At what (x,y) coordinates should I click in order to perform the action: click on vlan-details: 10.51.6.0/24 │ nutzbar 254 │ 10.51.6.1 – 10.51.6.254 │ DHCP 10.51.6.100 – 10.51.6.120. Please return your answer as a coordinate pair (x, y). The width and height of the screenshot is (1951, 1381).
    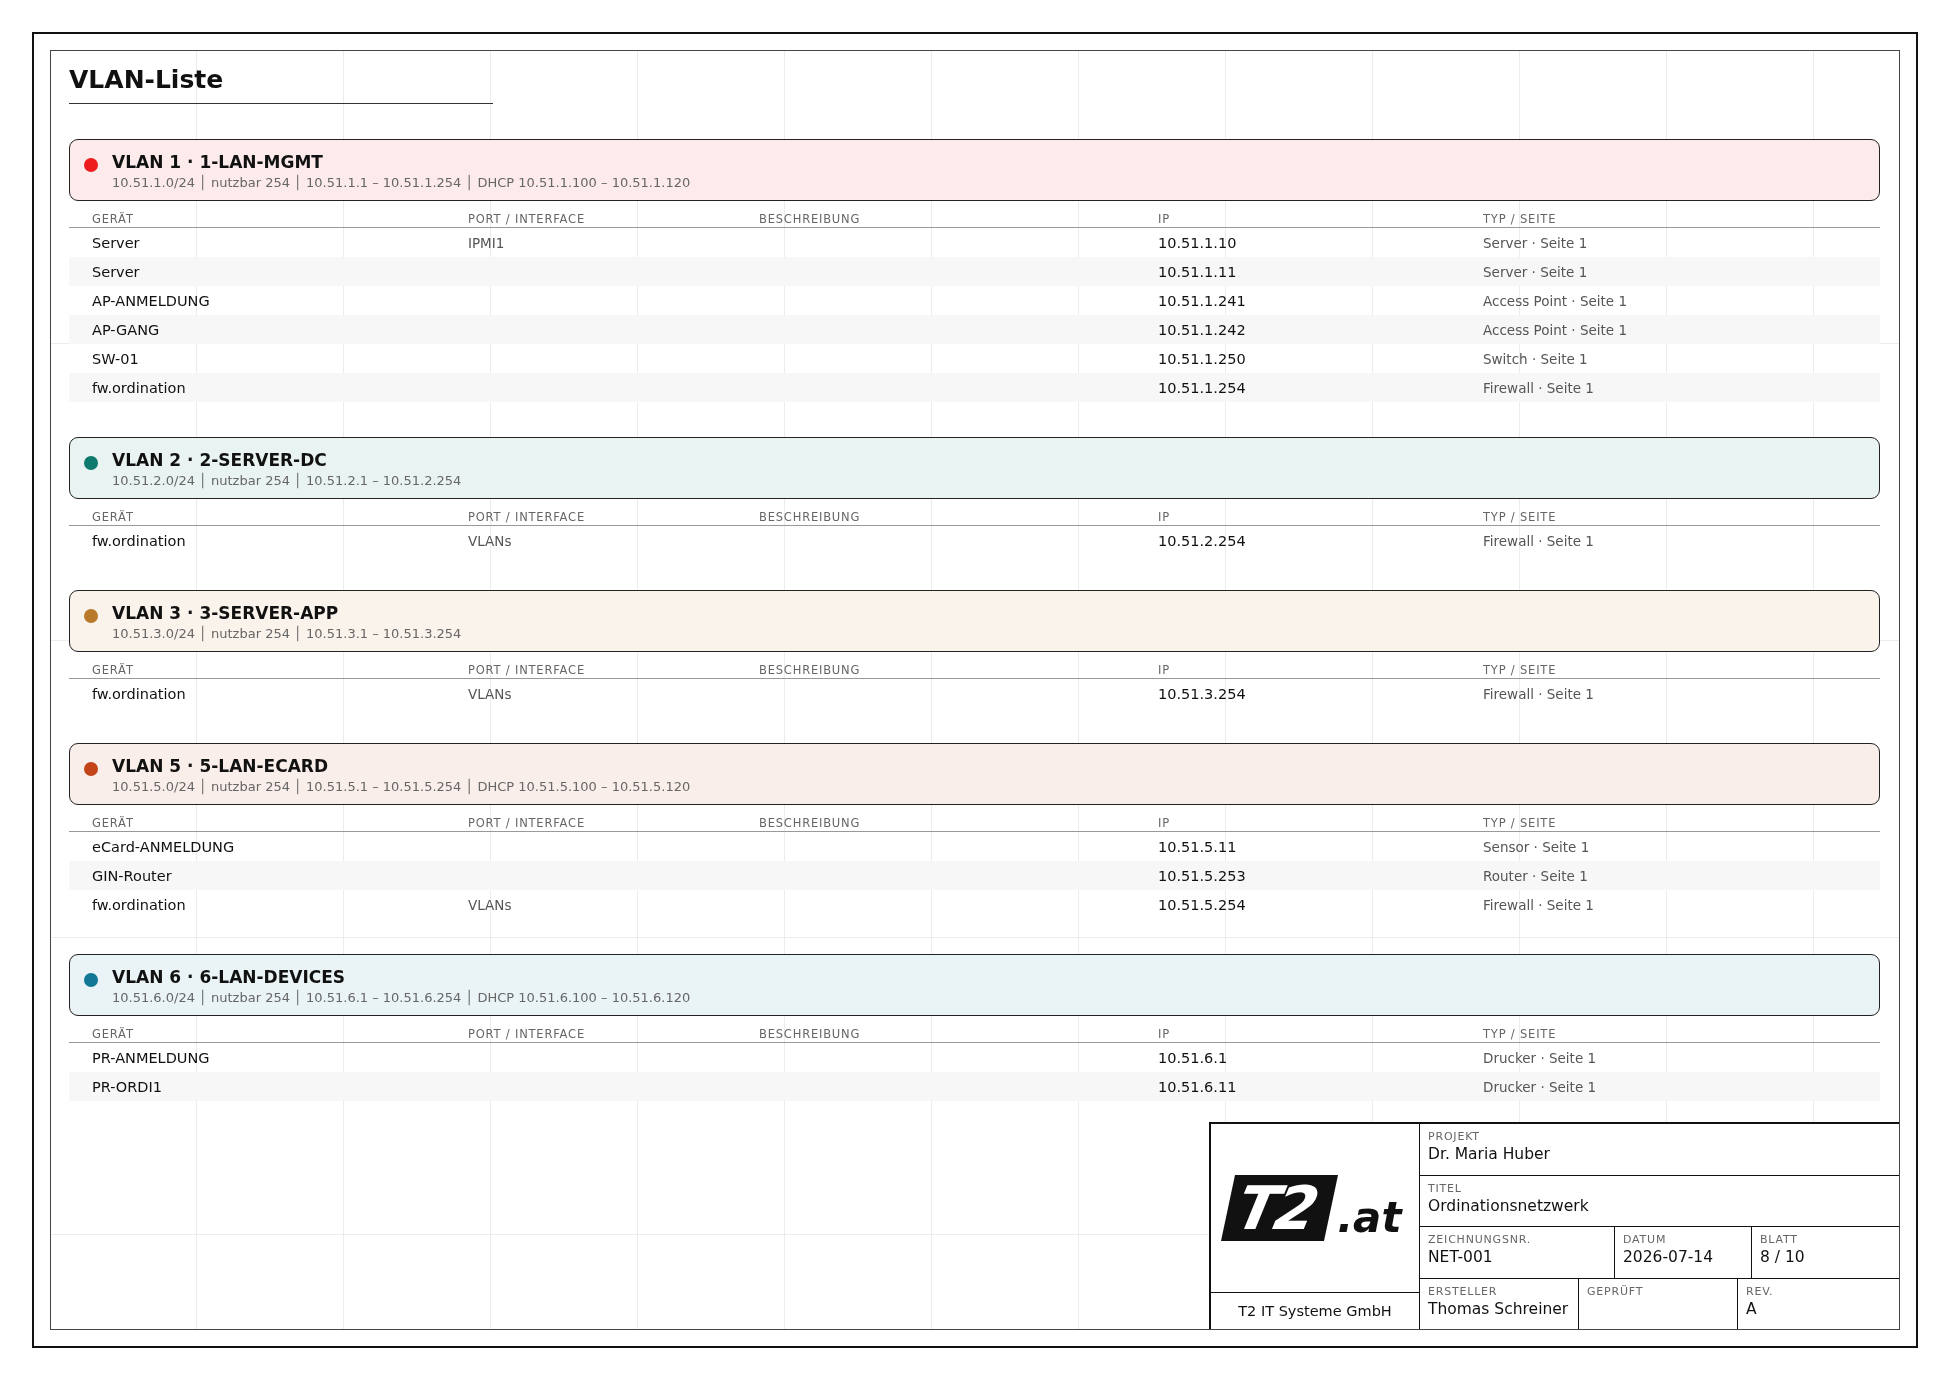
    Looking at the image, I should click on (401, 997).